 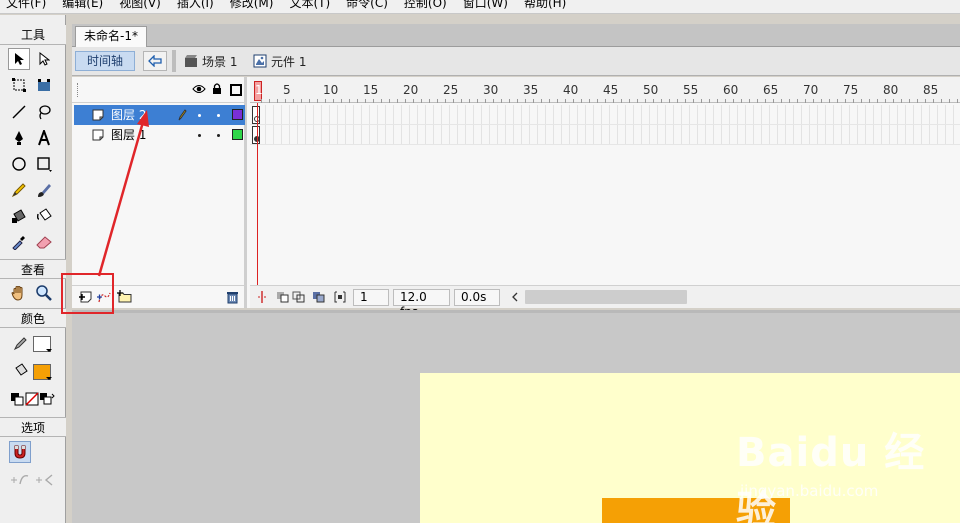 What do you see at coordinates (44, 164) in the screenshot?
I see `rectangle-tool-icon` at bounding box center [44, 164].